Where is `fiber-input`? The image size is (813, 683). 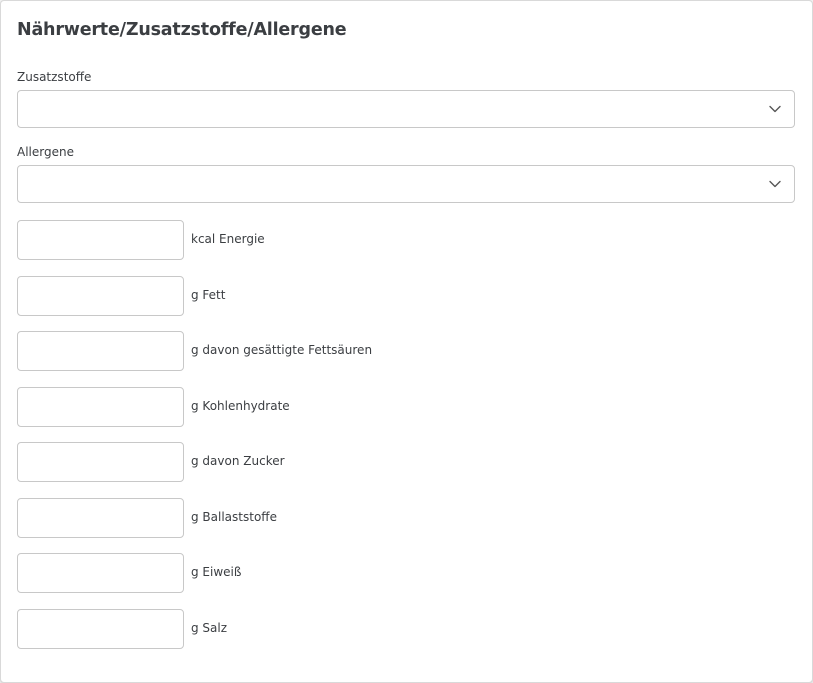
fiber-input is located at coordinates (100, 518).